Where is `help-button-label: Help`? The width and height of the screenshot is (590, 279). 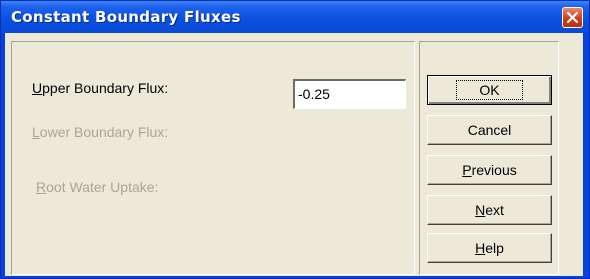 help-button-label: Help is located at coordinates (489, 248).